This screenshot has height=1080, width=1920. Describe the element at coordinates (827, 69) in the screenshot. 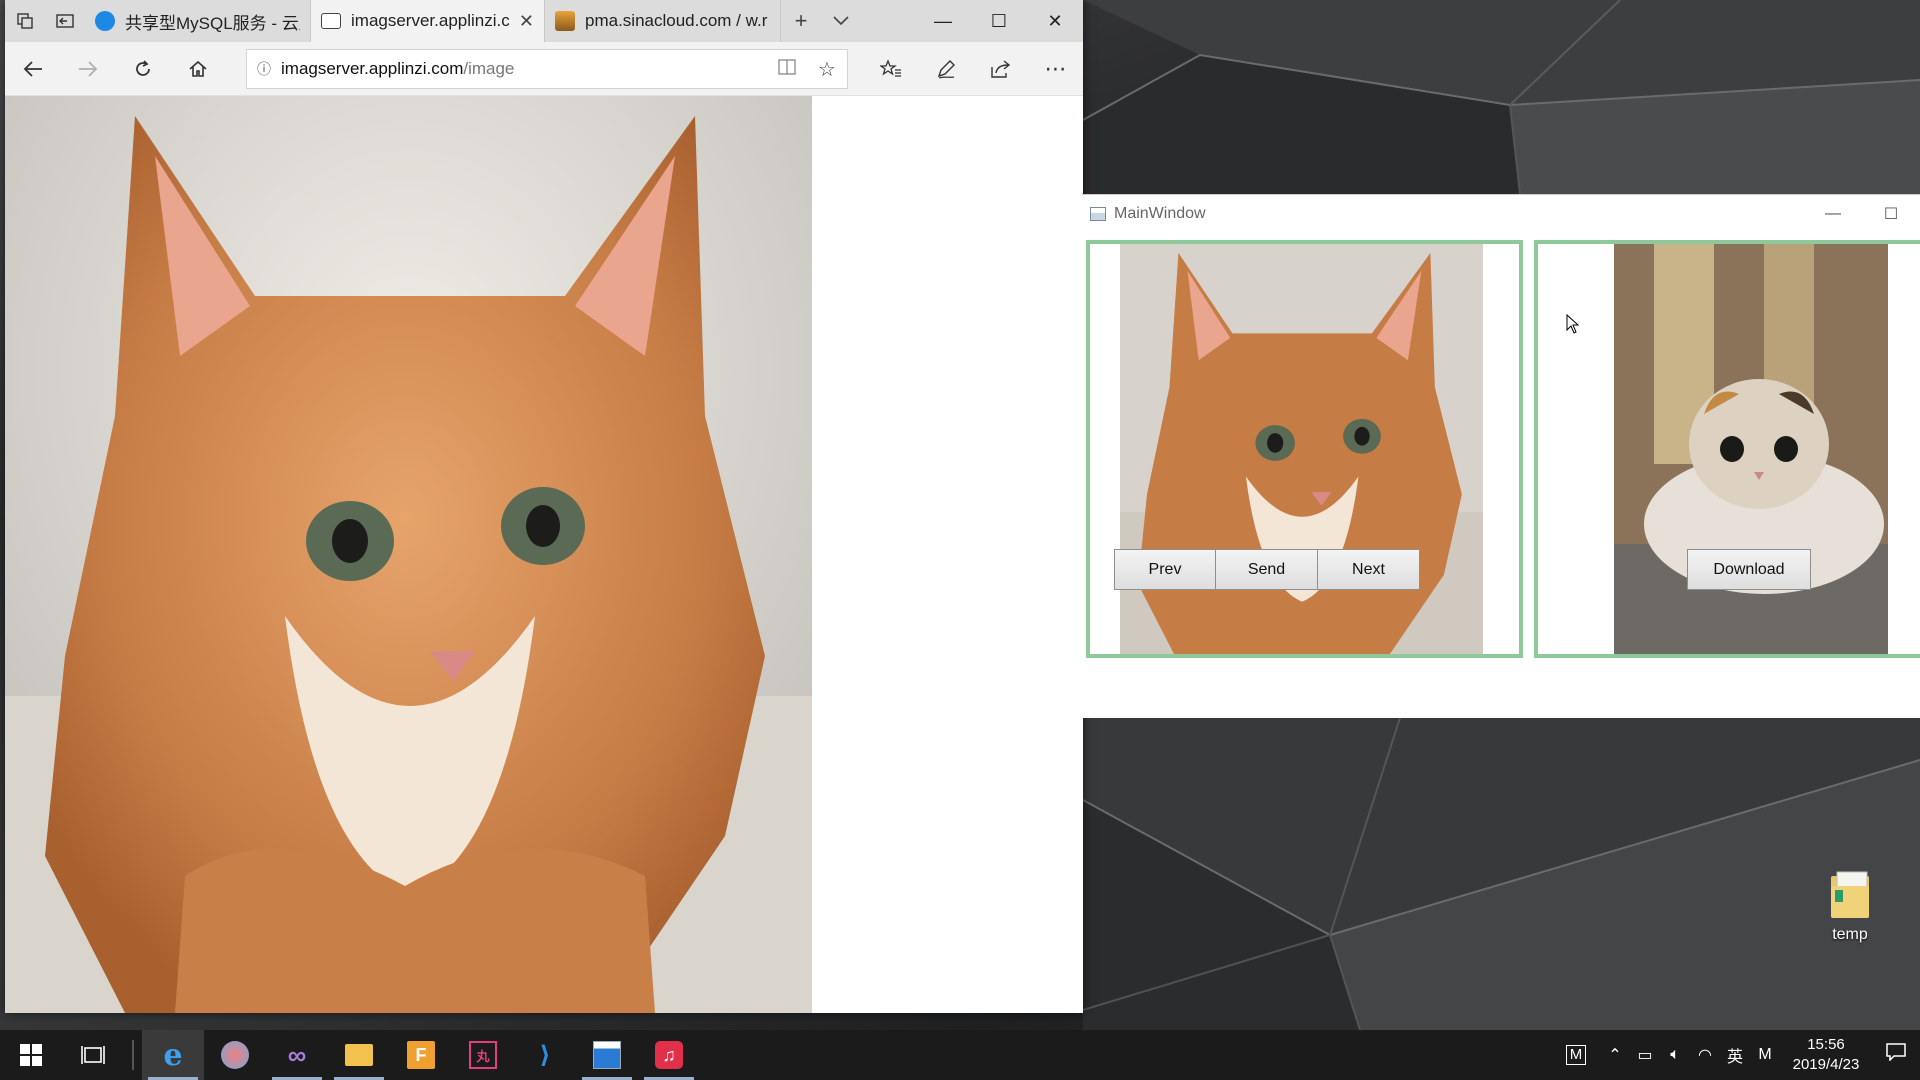

I see `favorite-star-icon: ☆` at that location.